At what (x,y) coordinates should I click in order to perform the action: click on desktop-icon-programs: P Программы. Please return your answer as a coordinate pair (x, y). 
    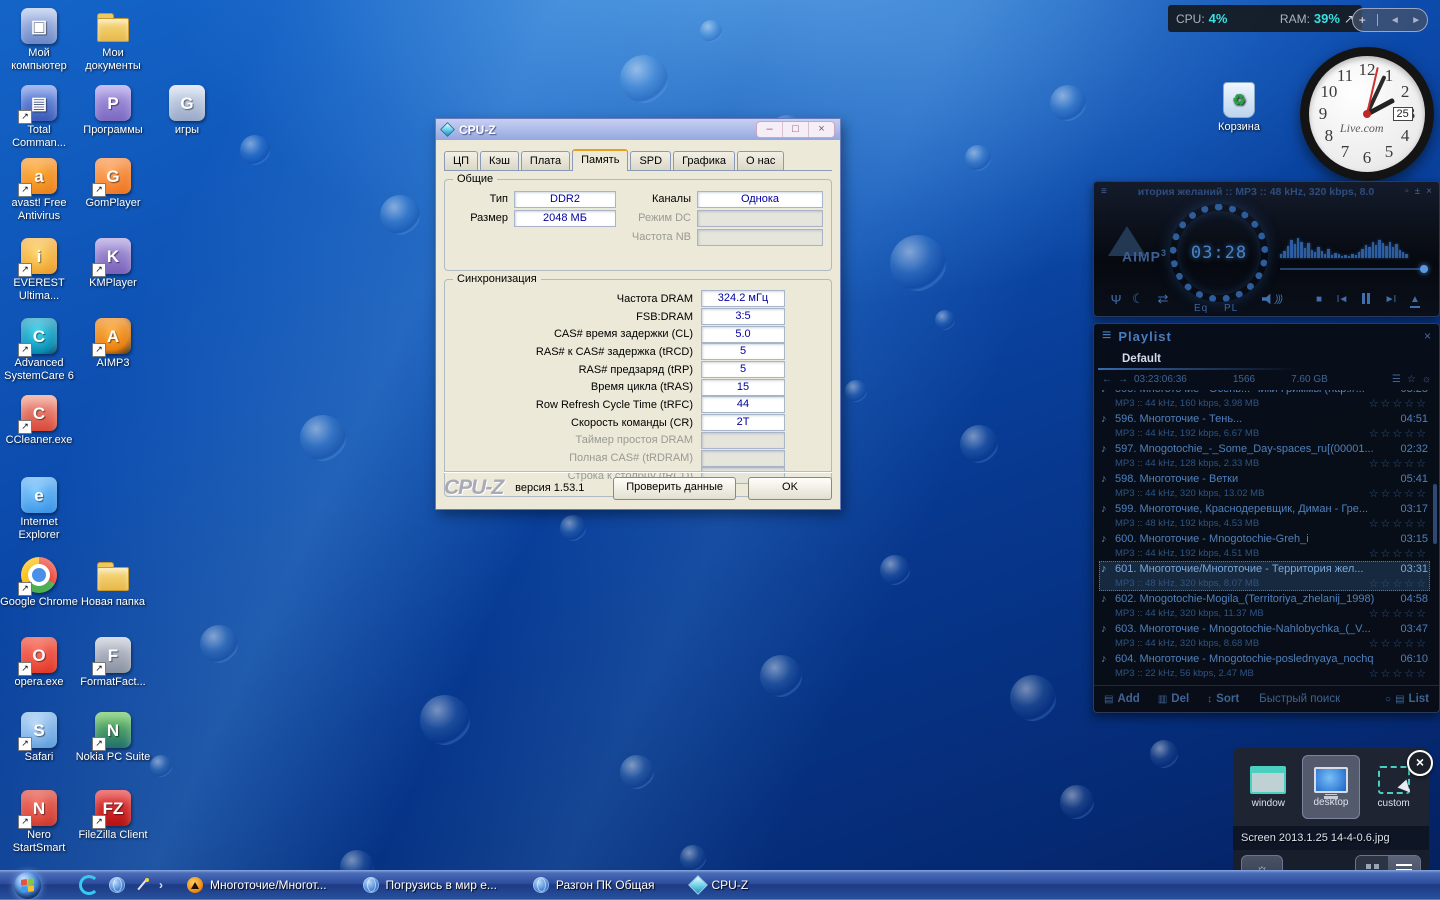
    Looking at the image, I should click on (113, 111).